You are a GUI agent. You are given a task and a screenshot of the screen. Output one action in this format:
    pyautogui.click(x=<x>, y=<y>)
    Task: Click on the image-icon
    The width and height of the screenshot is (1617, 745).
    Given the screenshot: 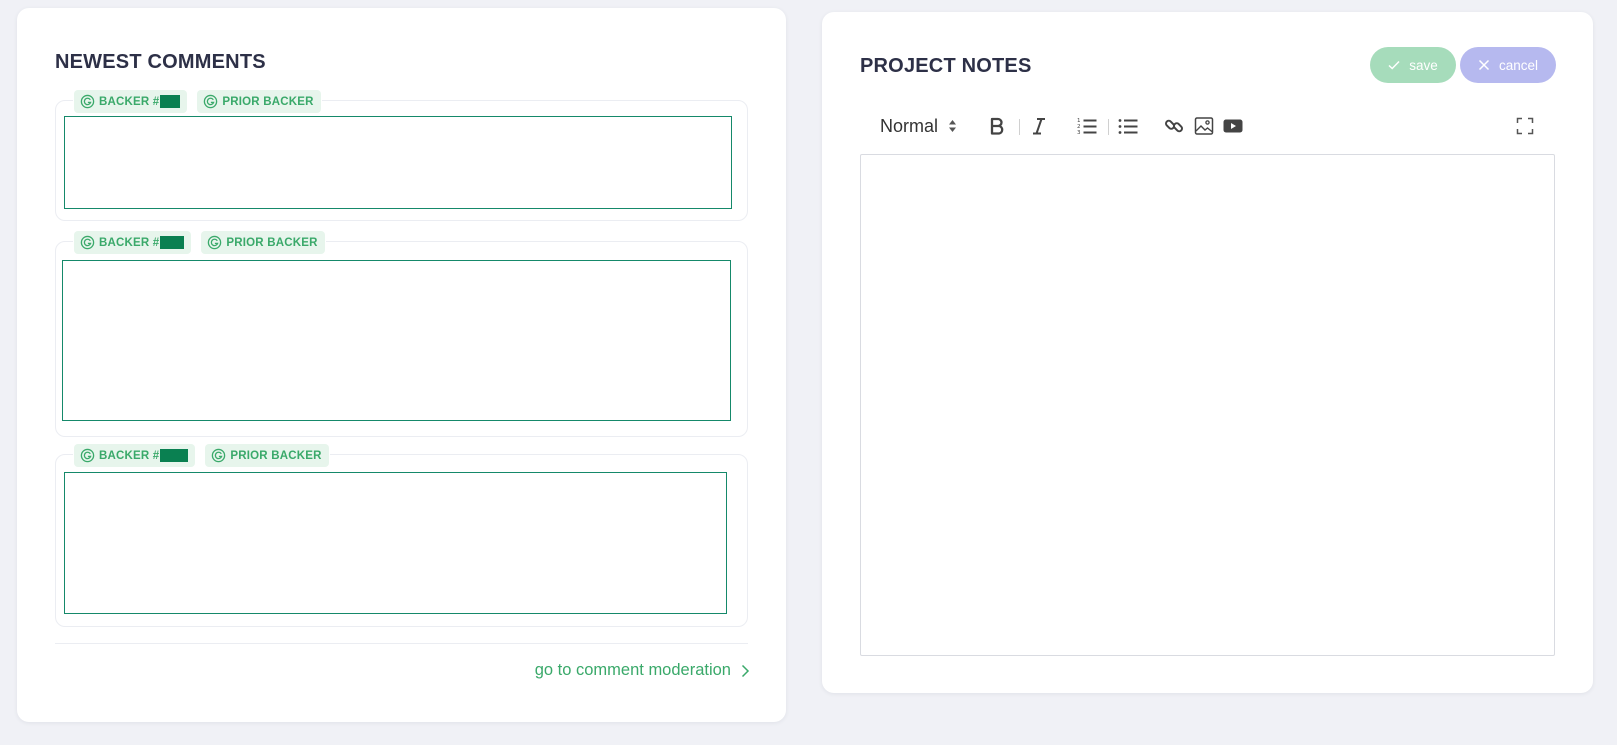 What is the action you would take?
    pyautogui.click(x=1204, y=126)
    